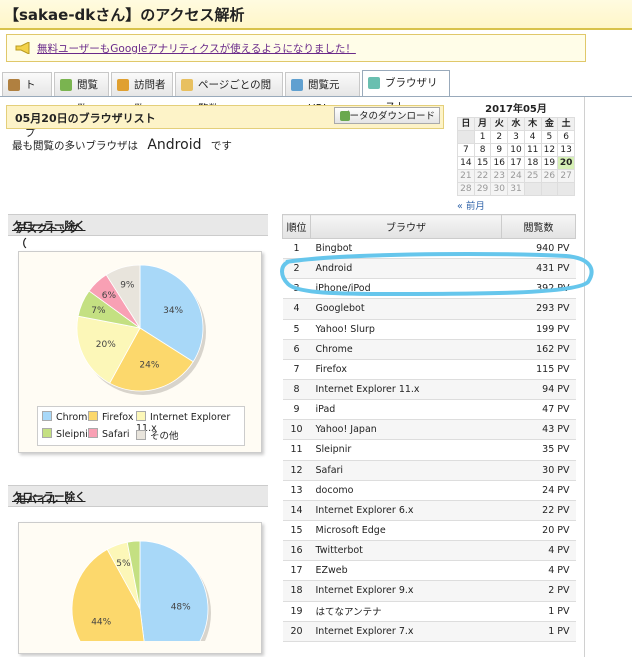  I want to click on browser-name-cell: Yahoo! Slurp, so click(406, 329).